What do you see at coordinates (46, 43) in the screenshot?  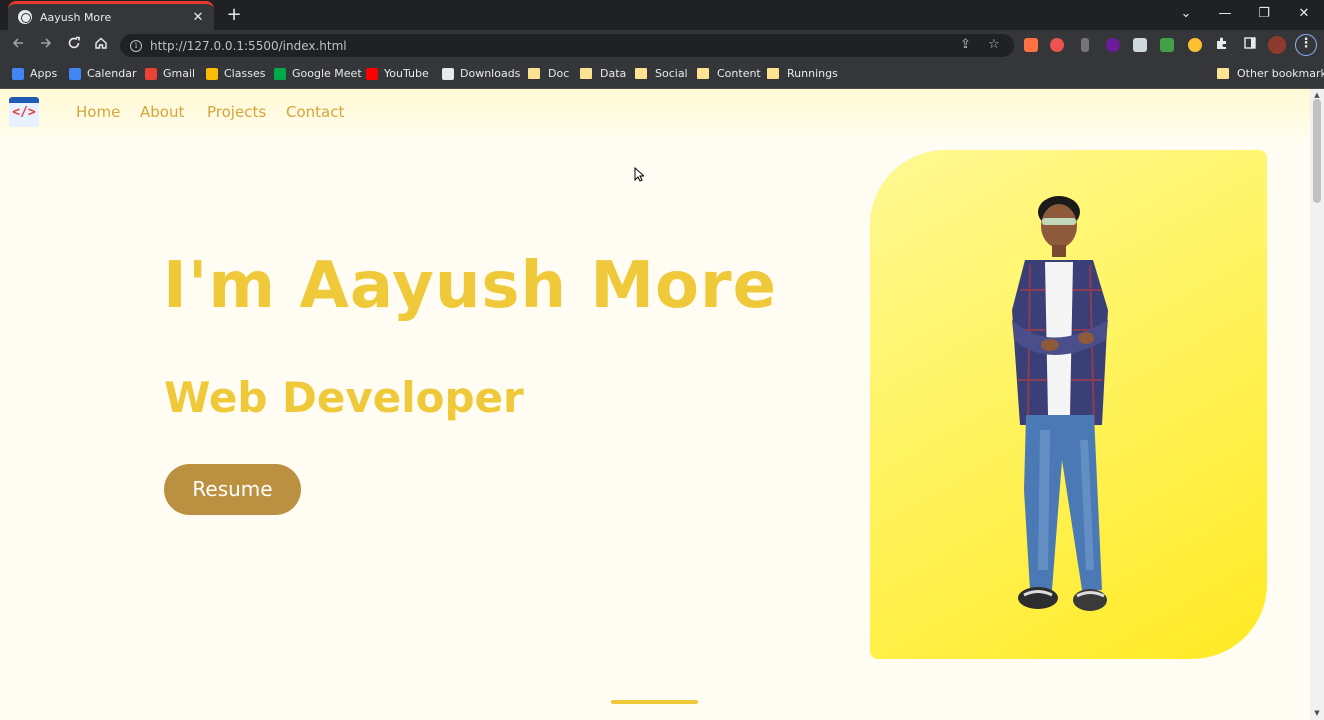 I see `arrow-right-icon` at bounding box center [46, 43].